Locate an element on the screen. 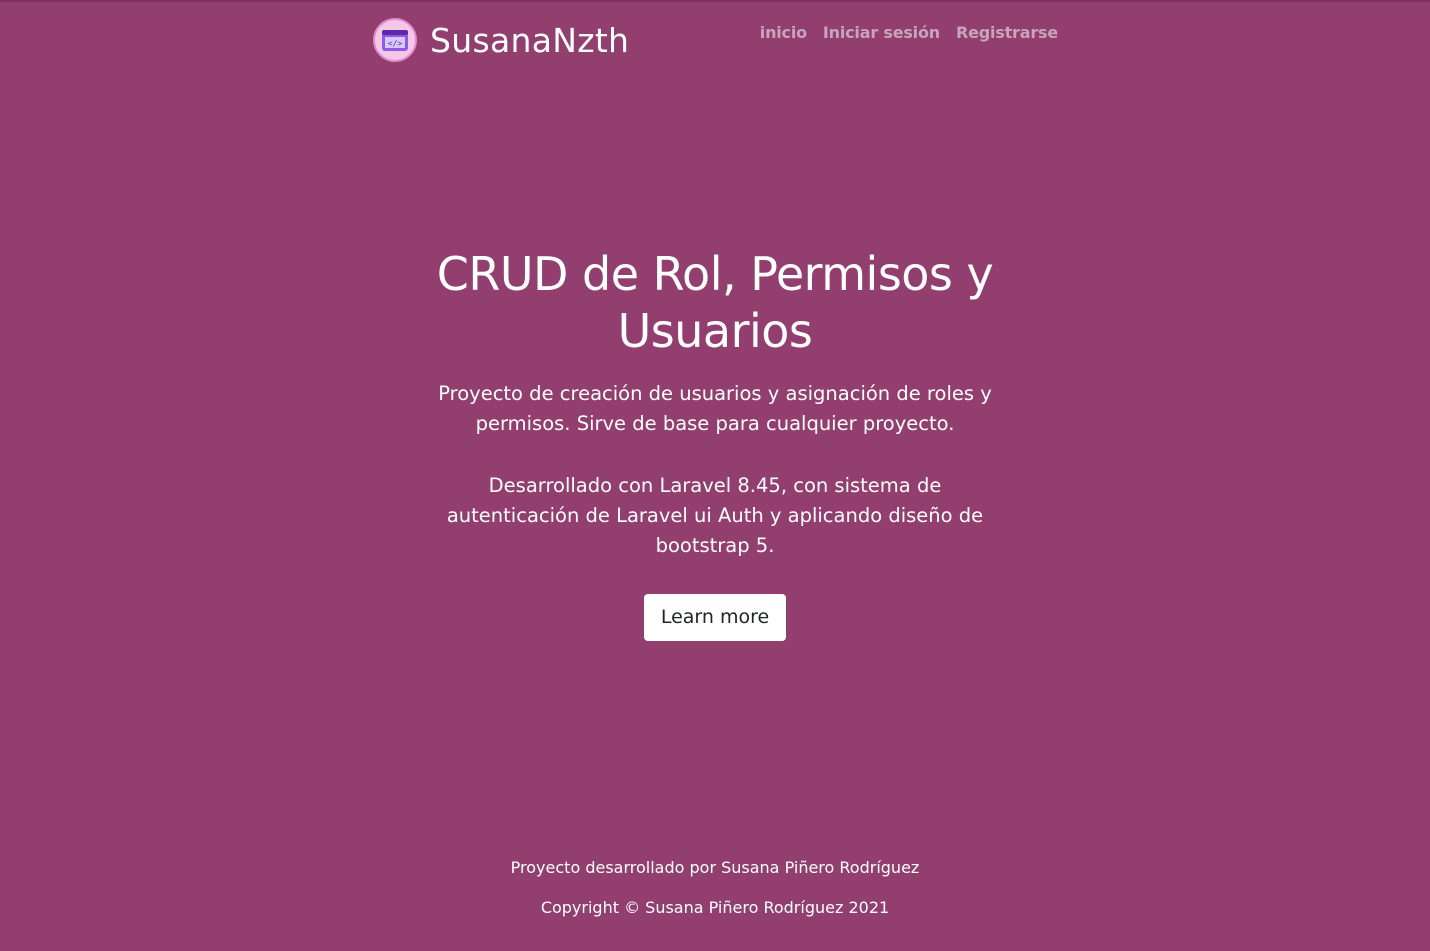 Image resolution: width=1430 pixels, height=951 pixels. learn-more-button: Learn more is located at coordinates (715, 617).